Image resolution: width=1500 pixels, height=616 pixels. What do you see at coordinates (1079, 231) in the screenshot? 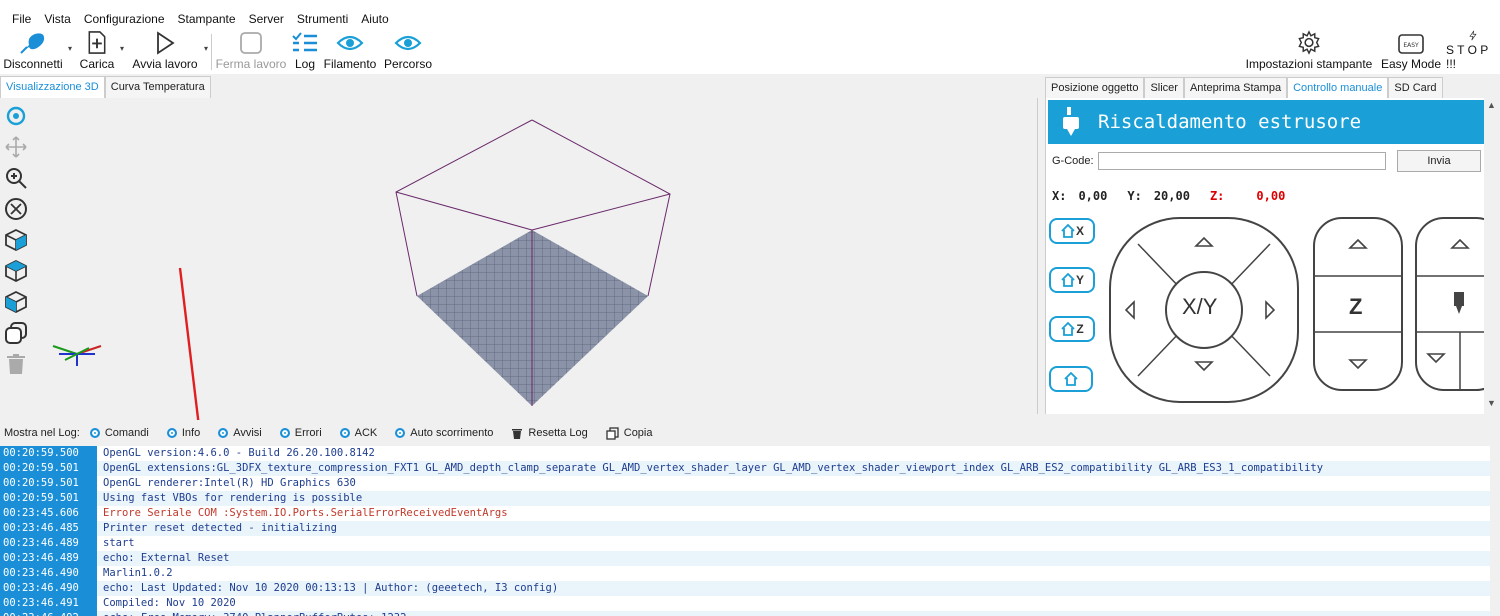
I see `home-x-label: X` at bounding box center [1079, 231].